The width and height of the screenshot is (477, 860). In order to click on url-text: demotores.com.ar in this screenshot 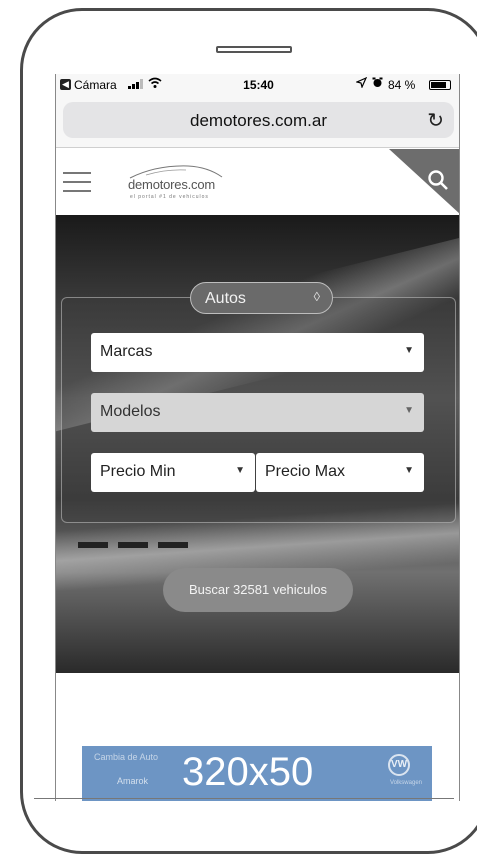, I will do `click(258, 121)`.